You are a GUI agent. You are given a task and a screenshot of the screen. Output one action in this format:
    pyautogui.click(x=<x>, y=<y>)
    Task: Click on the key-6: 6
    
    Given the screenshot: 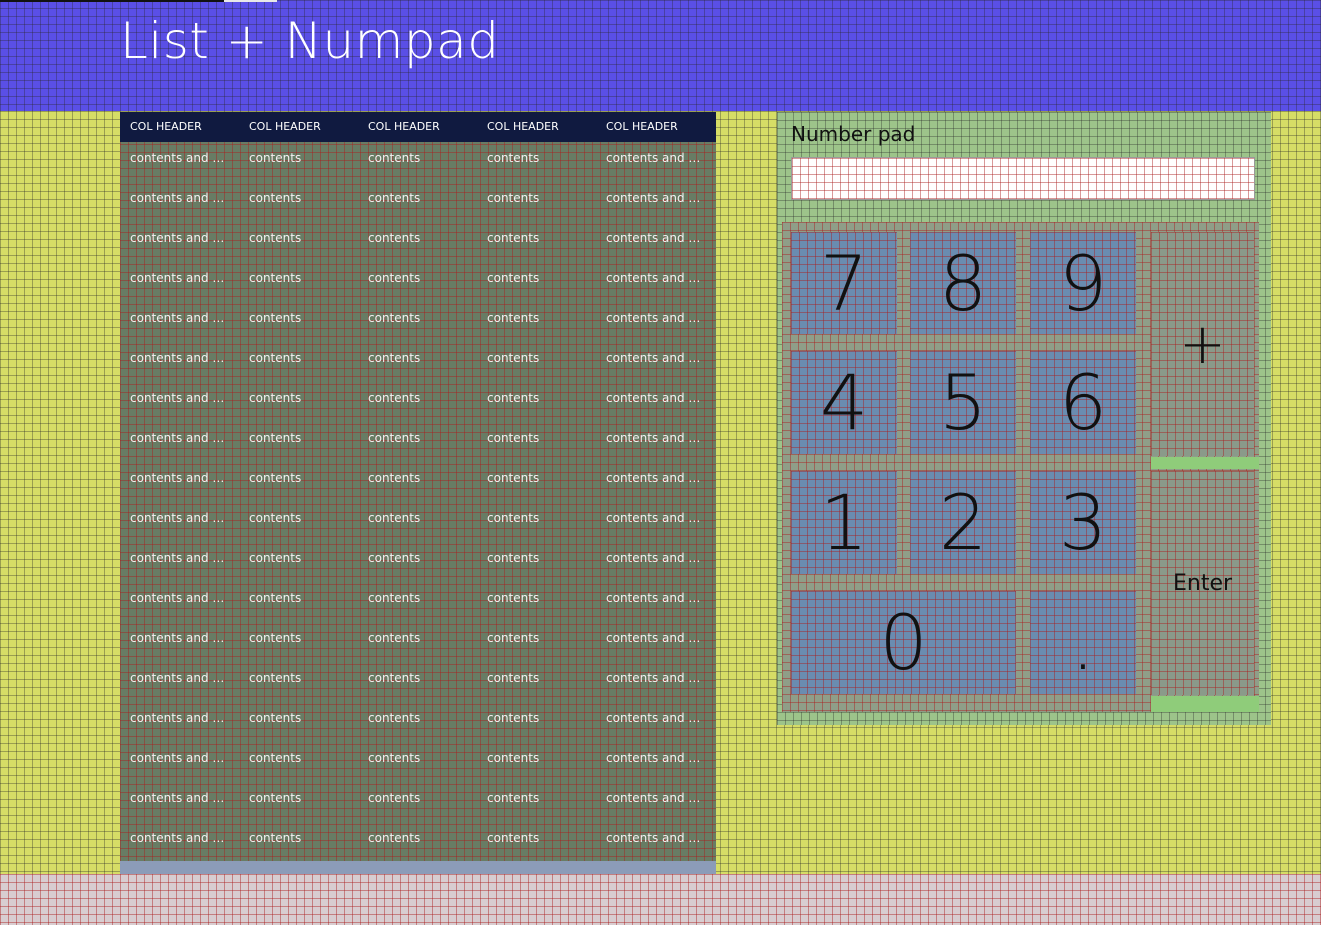 What is the action you would take?
    pyautogui.click(x=1083, y=402)
    